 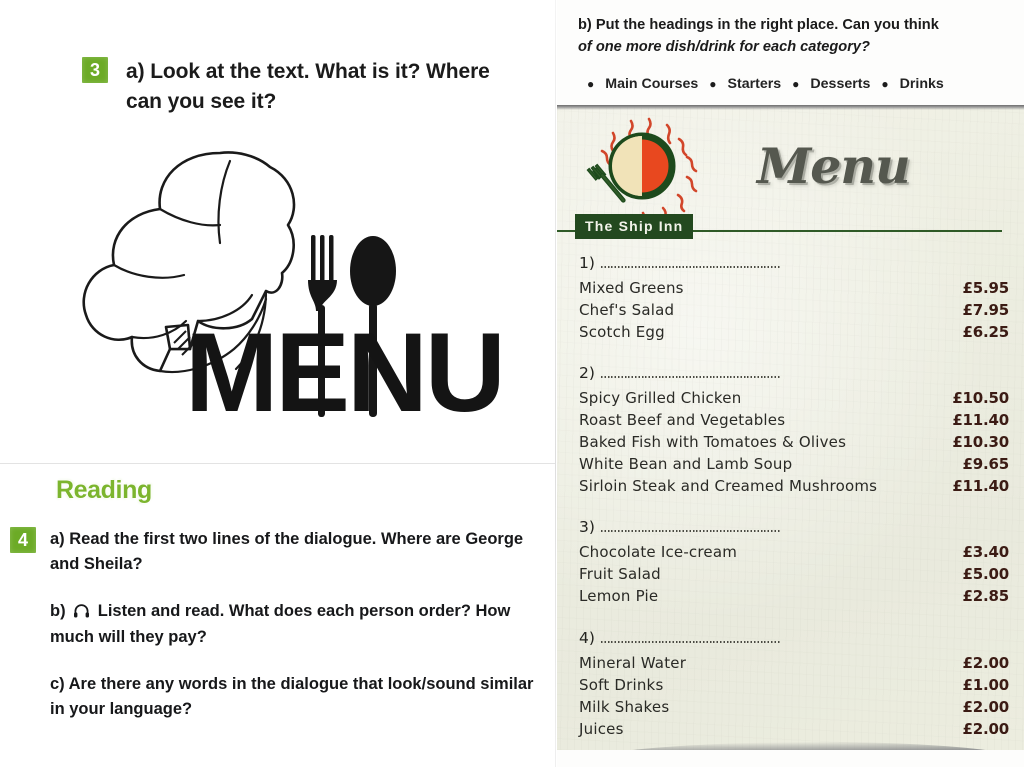 What do you see at coordinates (587, 263) in the screenshot?
I see `section-number: 1)` at bounding box center [587, 263].